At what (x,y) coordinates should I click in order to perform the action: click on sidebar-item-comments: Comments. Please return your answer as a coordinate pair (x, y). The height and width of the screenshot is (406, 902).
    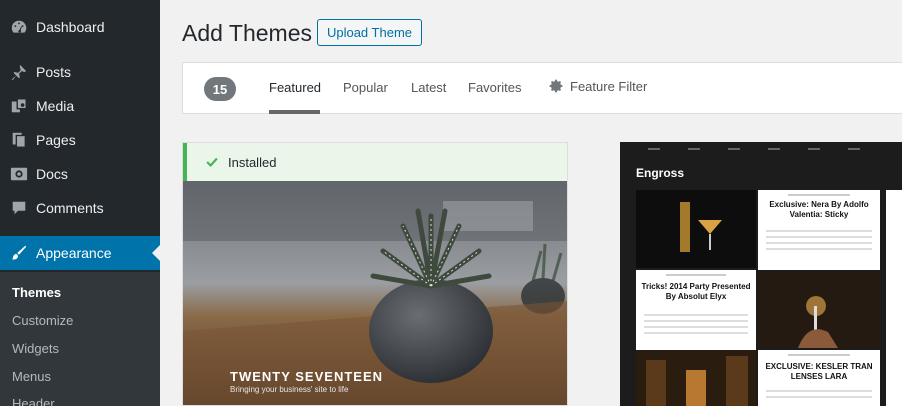
    Looking at the image, I should click on (80, 208).